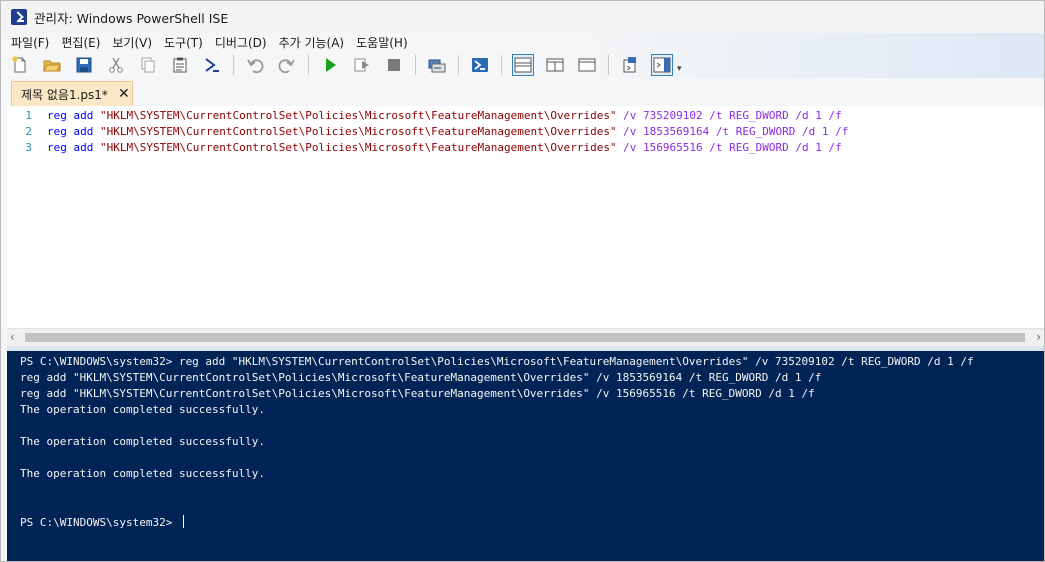 The height and width of the screenshot is (562, 1045). I want to click on save-icon, so click(84, 64).